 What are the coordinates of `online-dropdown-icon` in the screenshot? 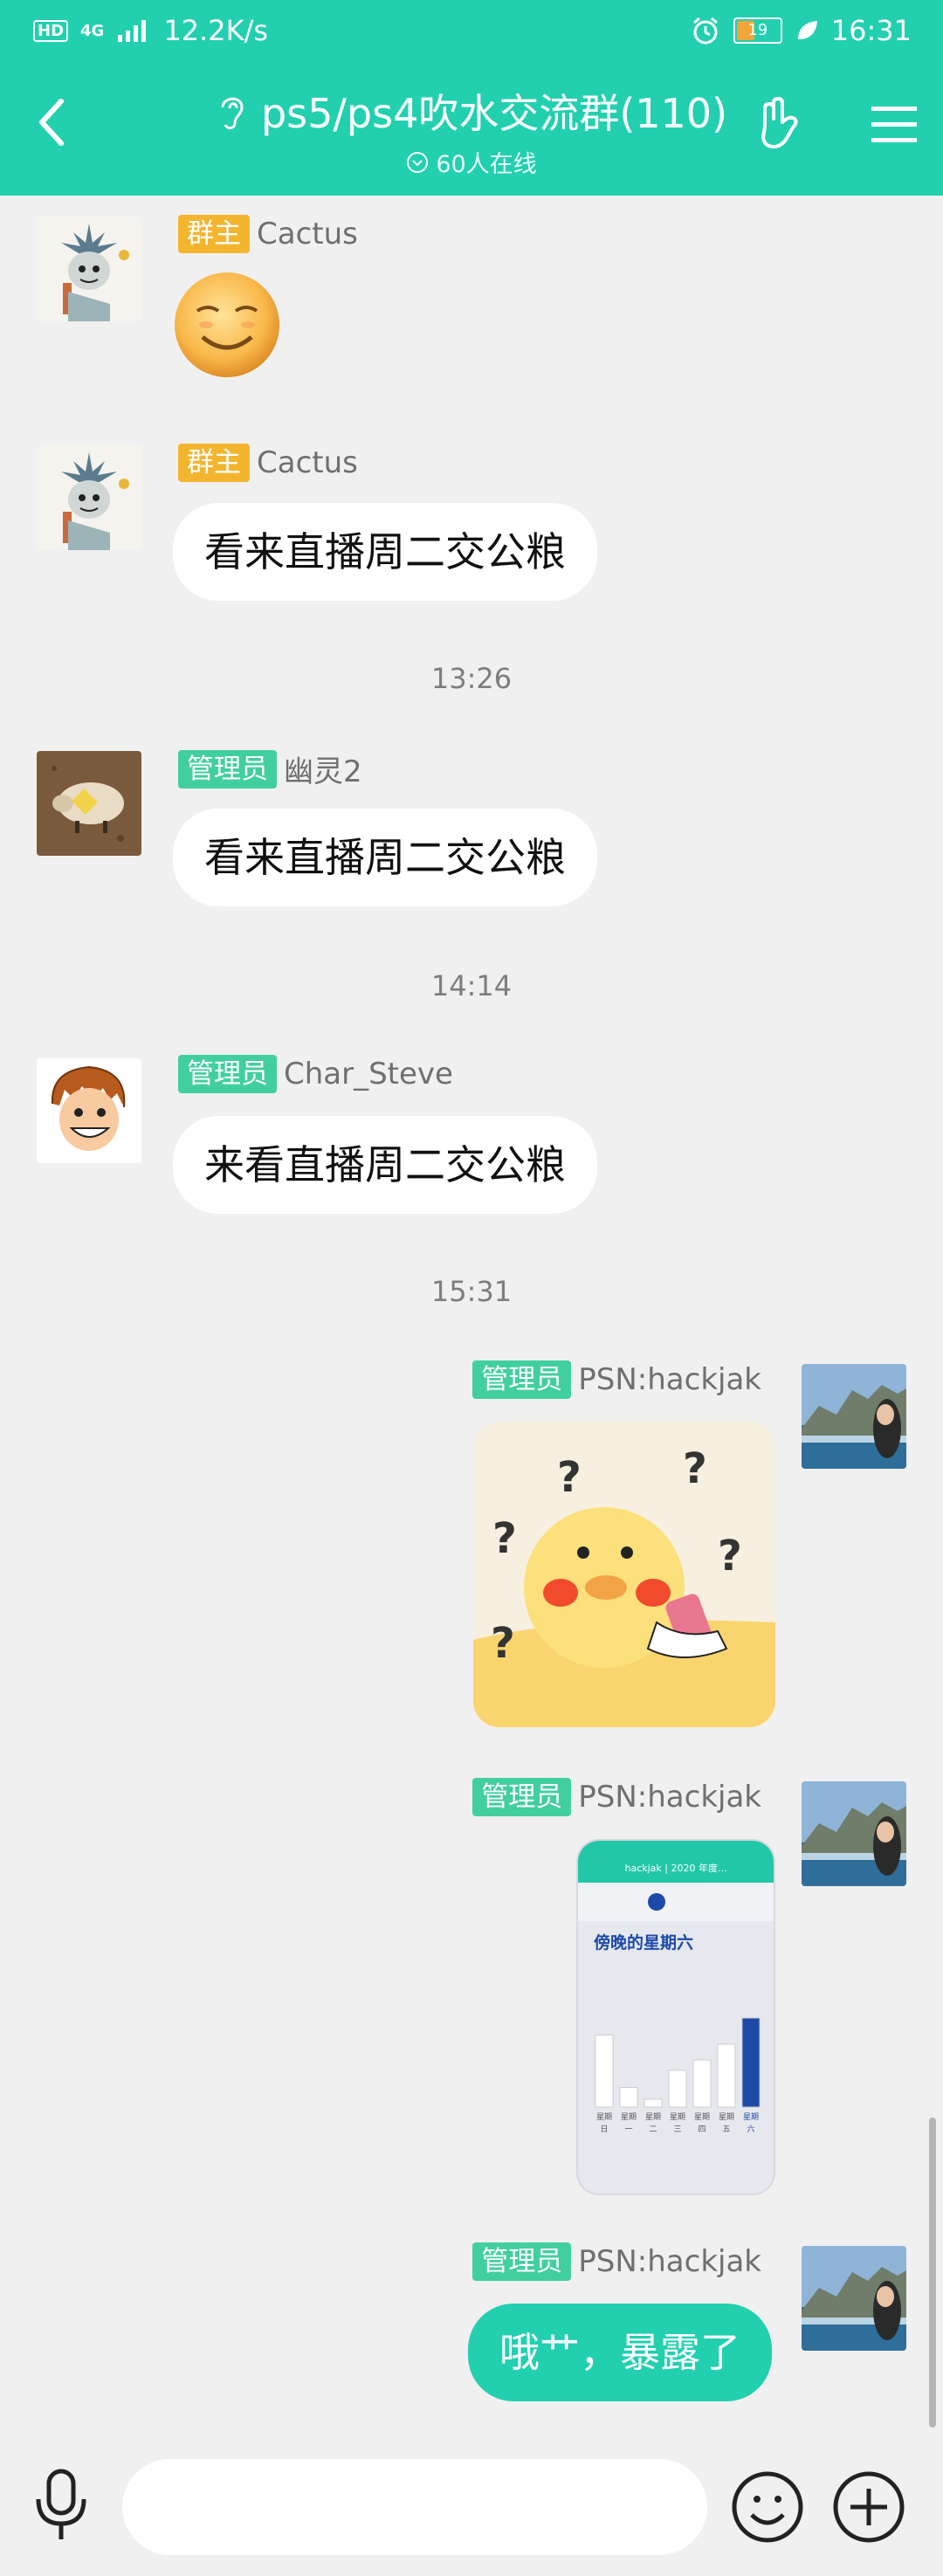 It's located at (418, 162).